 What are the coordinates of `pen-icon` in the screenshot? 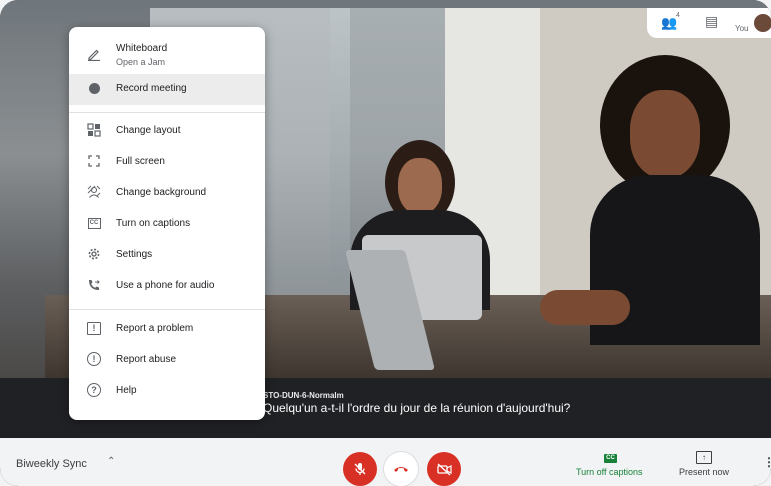 It's located at (94, 54).